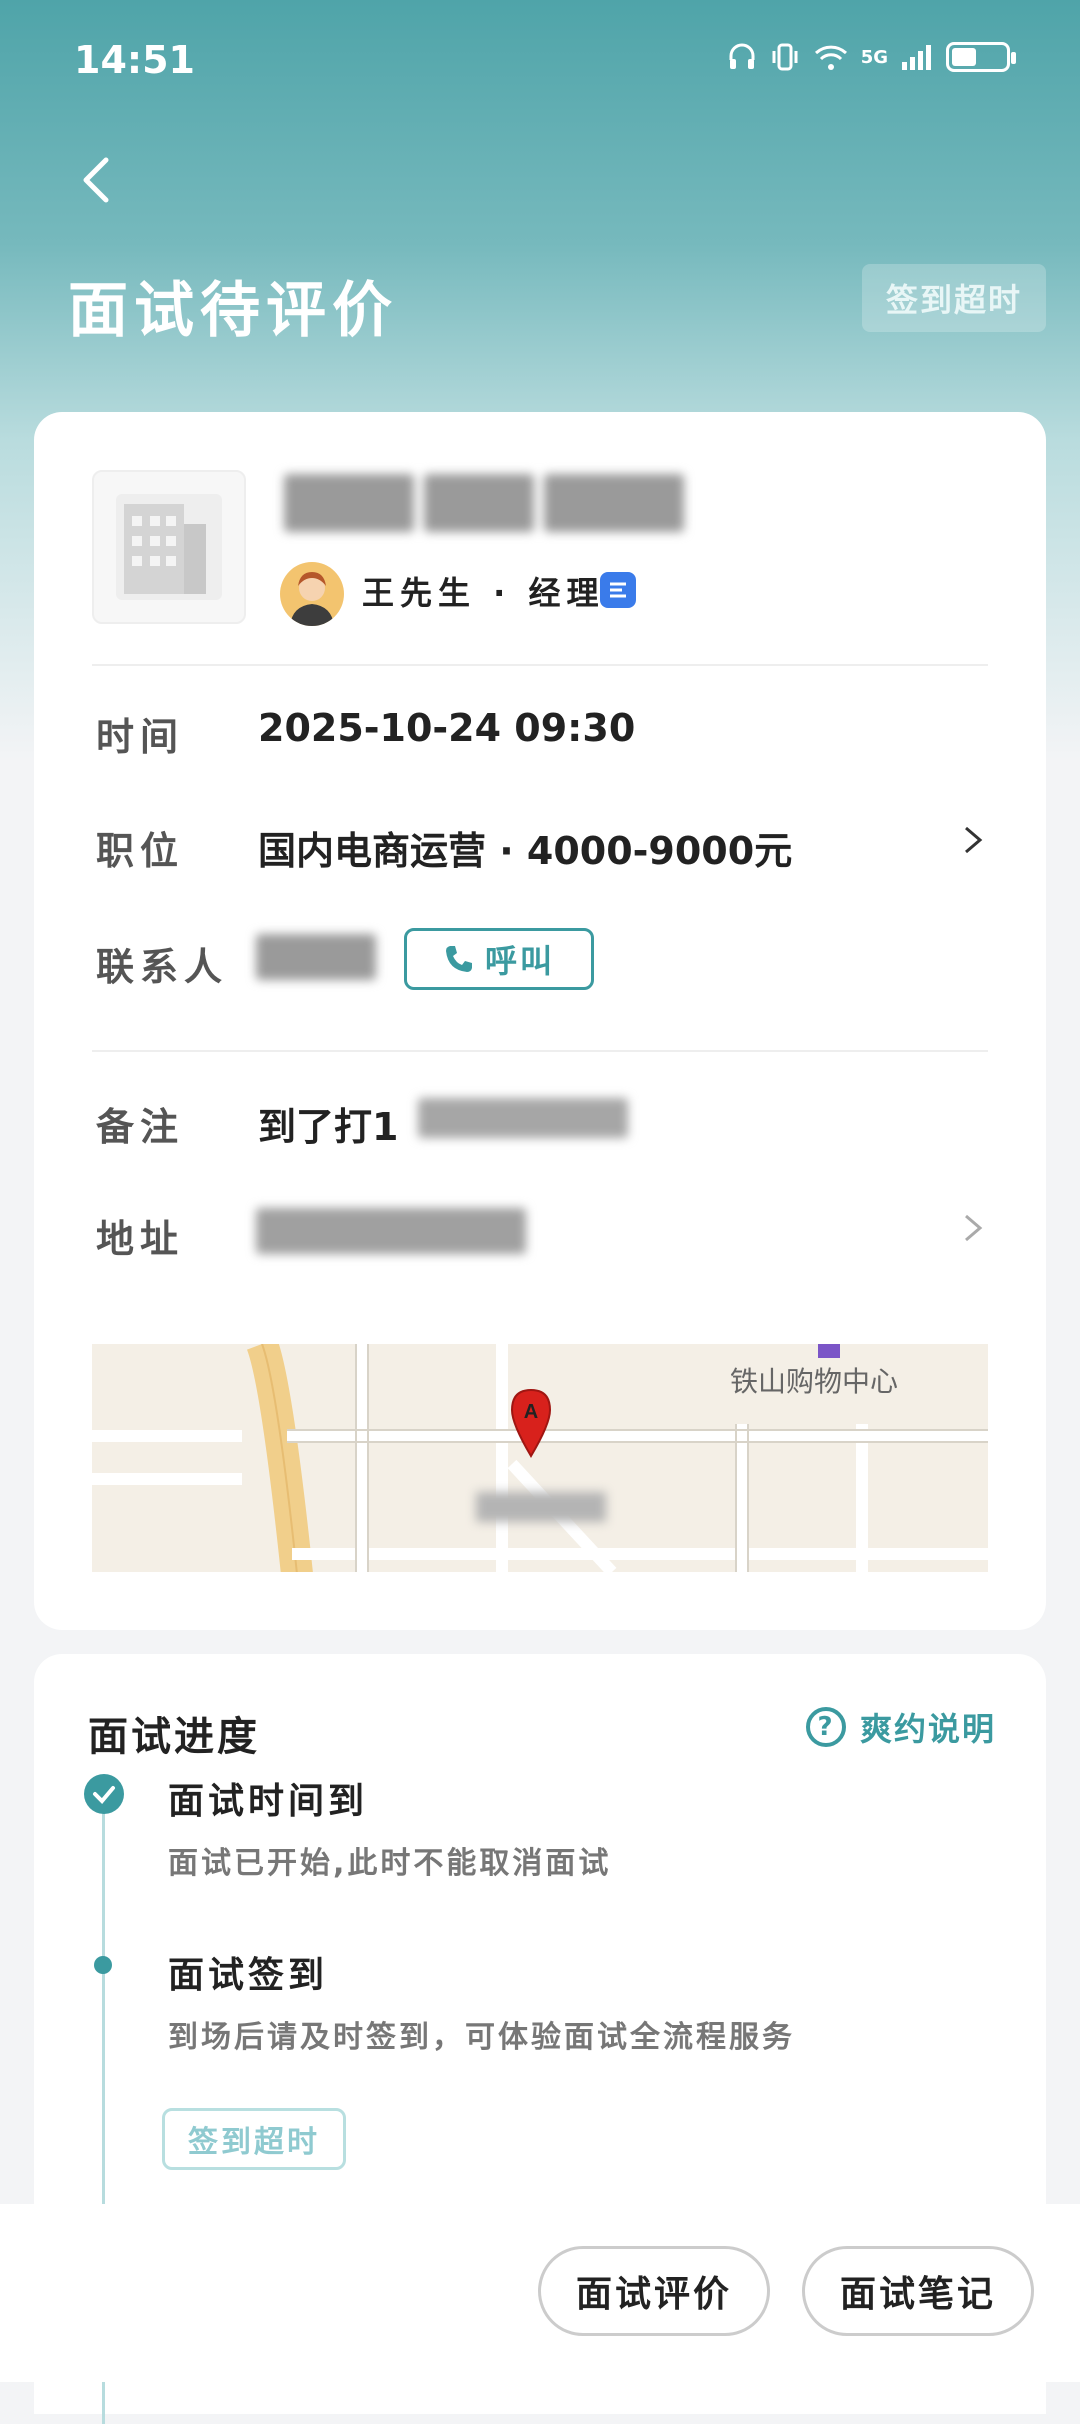 This screenshot has height=2424, width=1080. What do you see at coordinates (814, 1381) in the screenshot?
I see `map-poi-label: 铁山购物中心` at bounding box center [814, 1381].